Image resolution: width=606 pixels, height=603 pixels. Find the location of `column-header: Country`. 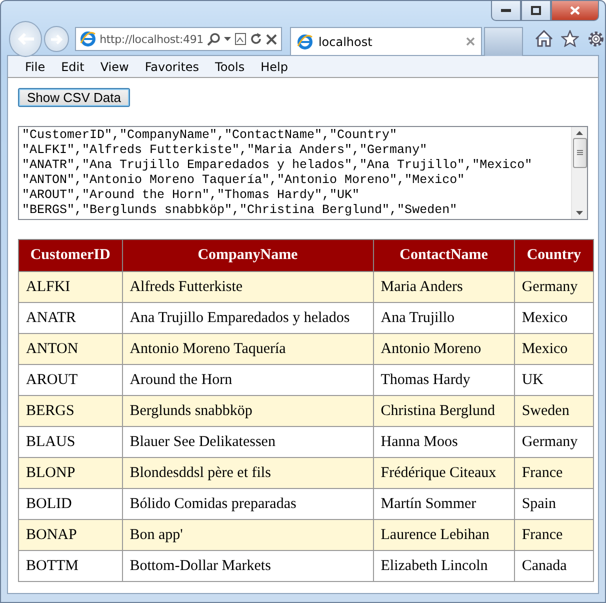

column-header: Country is located at coordinates (554, 256).